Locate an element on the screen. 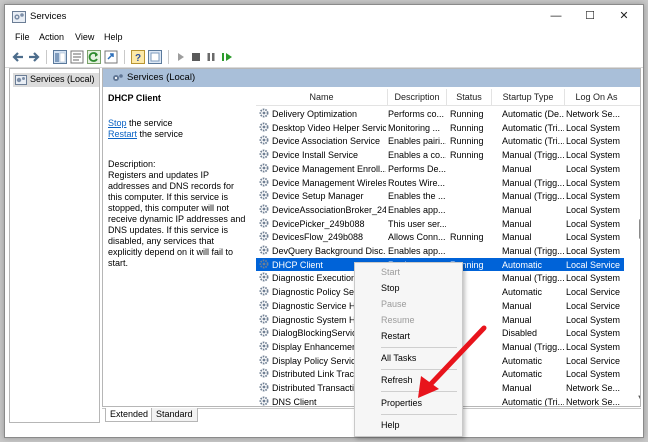 This screenshot has height=442, width=648. column-status: Status is located at coordinates (469, 97).